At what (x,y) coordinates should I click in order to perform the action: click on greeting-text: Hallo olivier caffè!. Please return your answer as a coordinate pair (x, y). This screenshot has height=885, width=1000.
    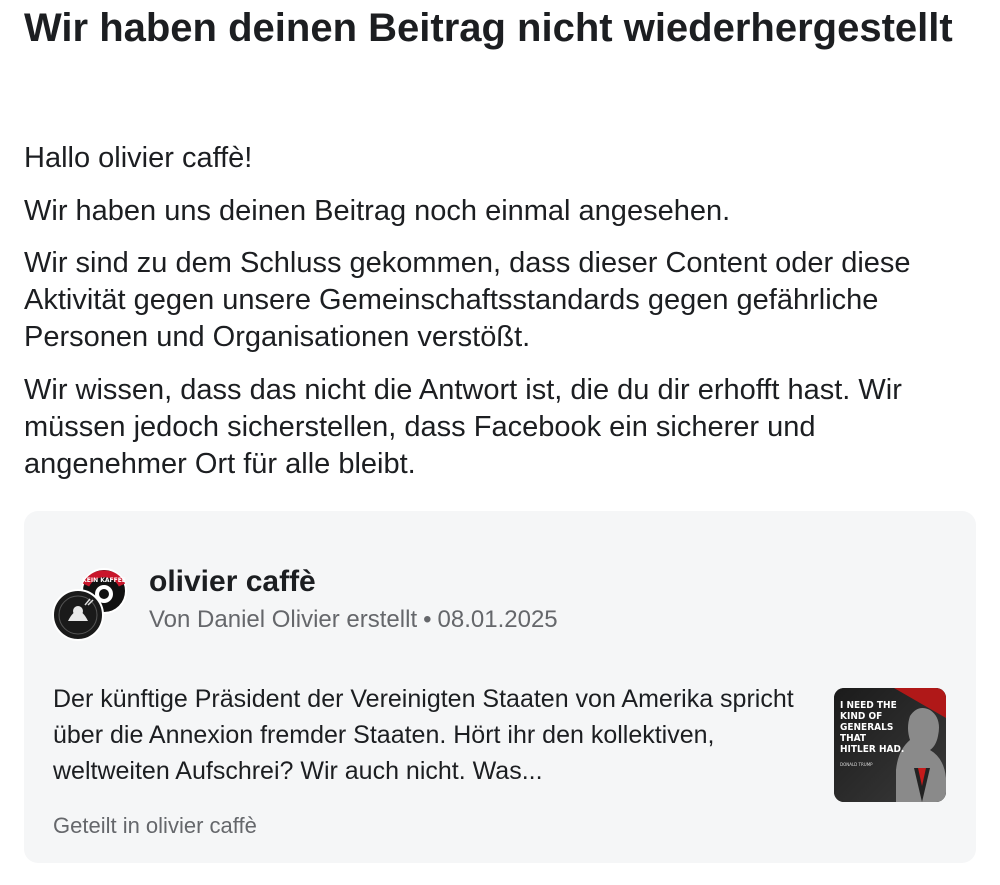
    Looking at the image, I should click on (138, 158).